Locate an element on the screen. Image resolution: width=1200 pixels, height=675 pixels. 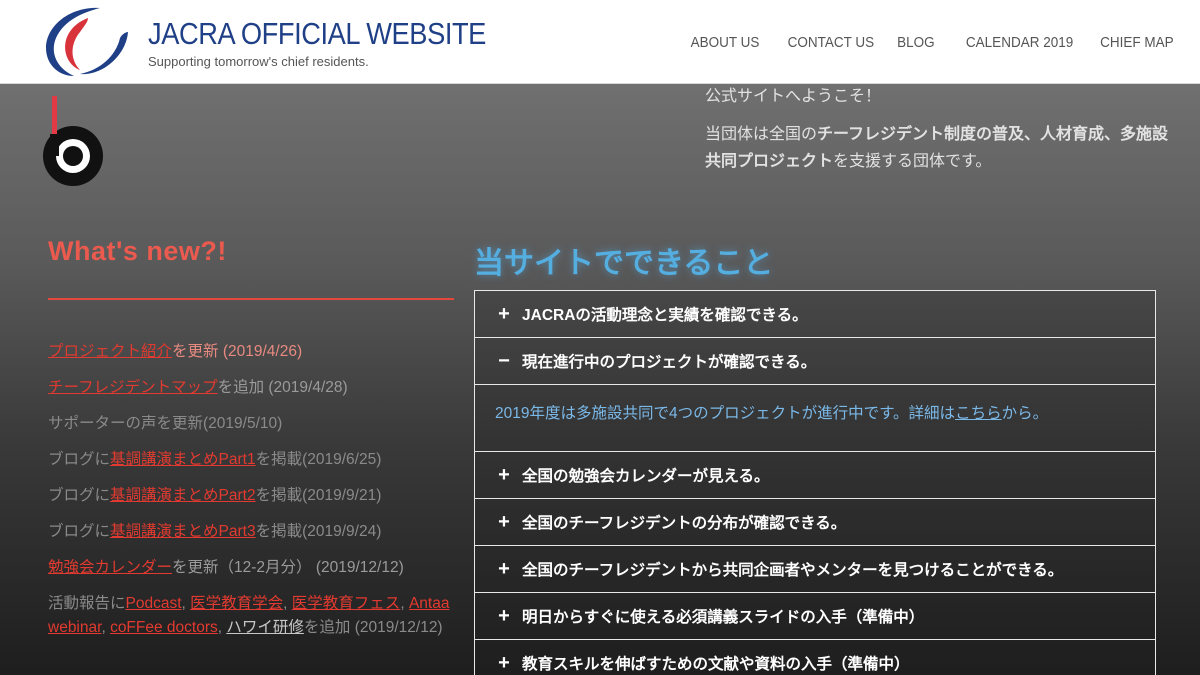
news-link-med-edu-society: 医学教育学会 is located at coordinates (236, 603).